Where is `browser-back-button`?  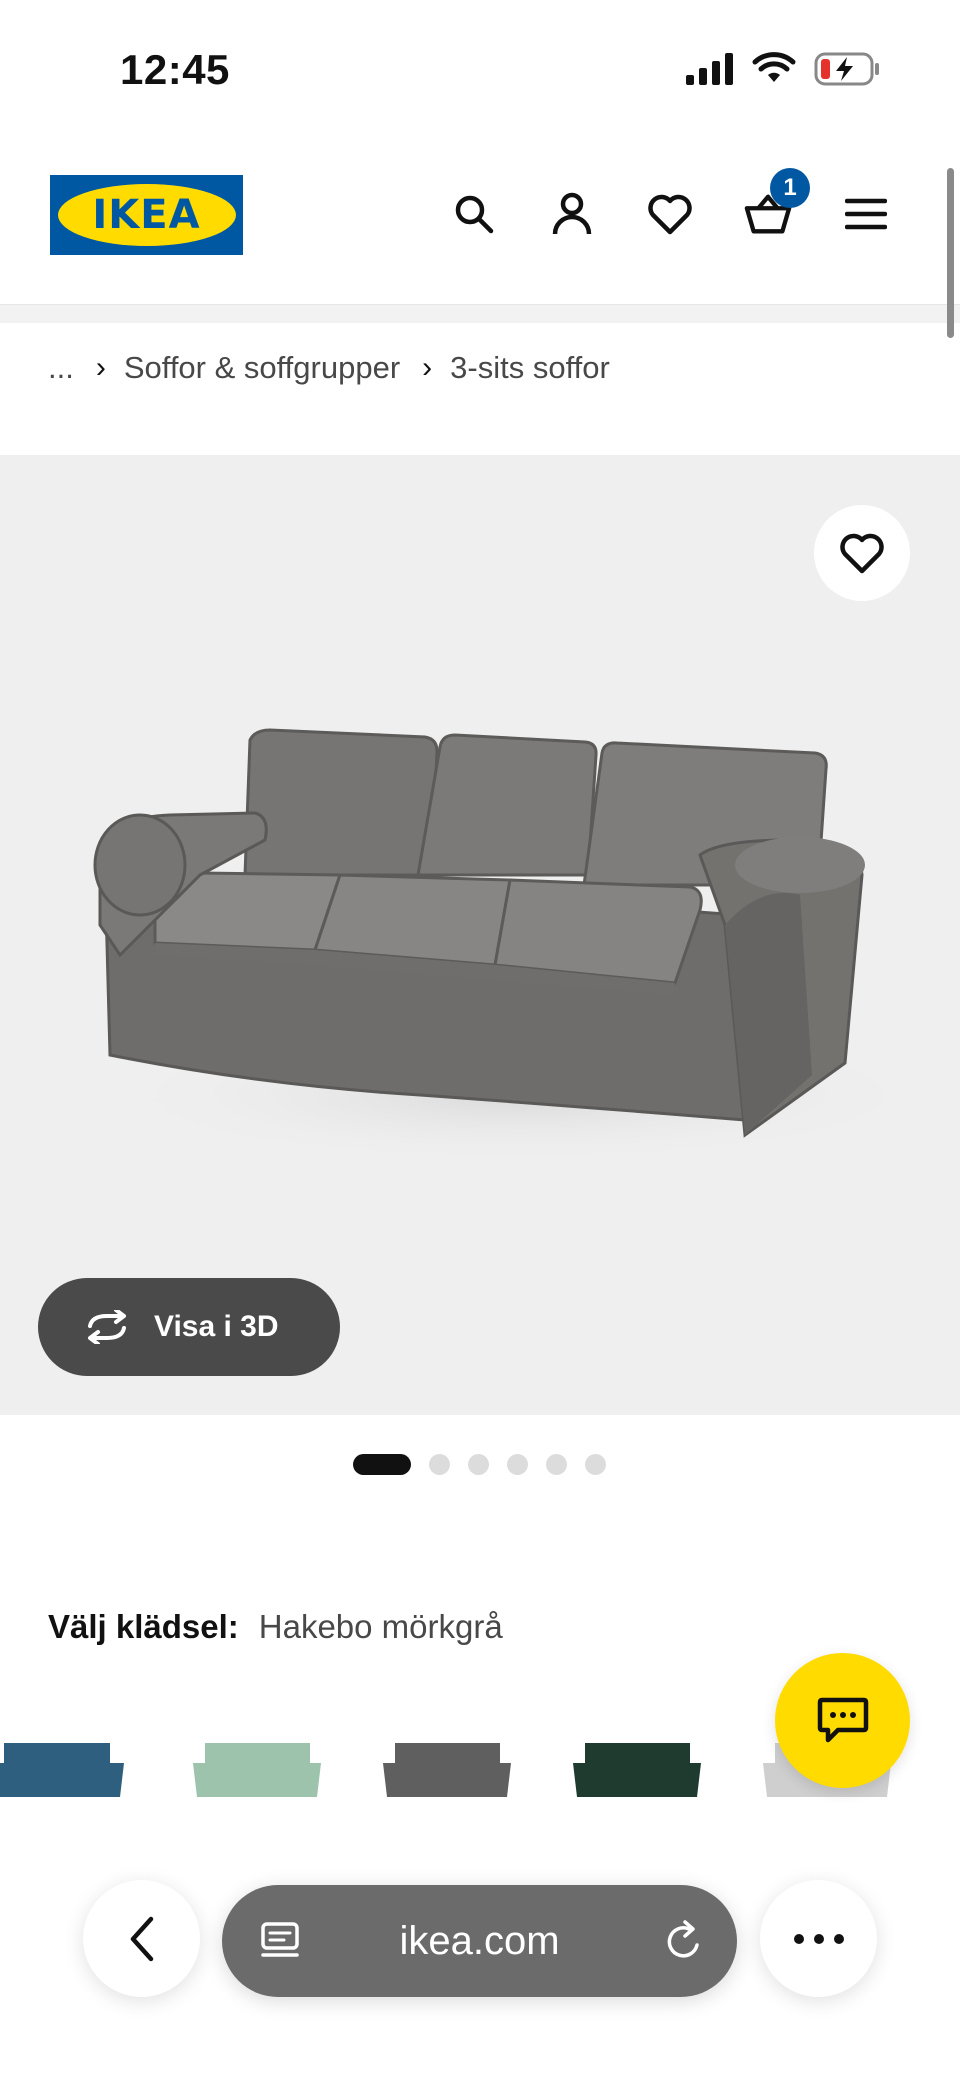 browser-back-button is located at coordinates (141, 1938).